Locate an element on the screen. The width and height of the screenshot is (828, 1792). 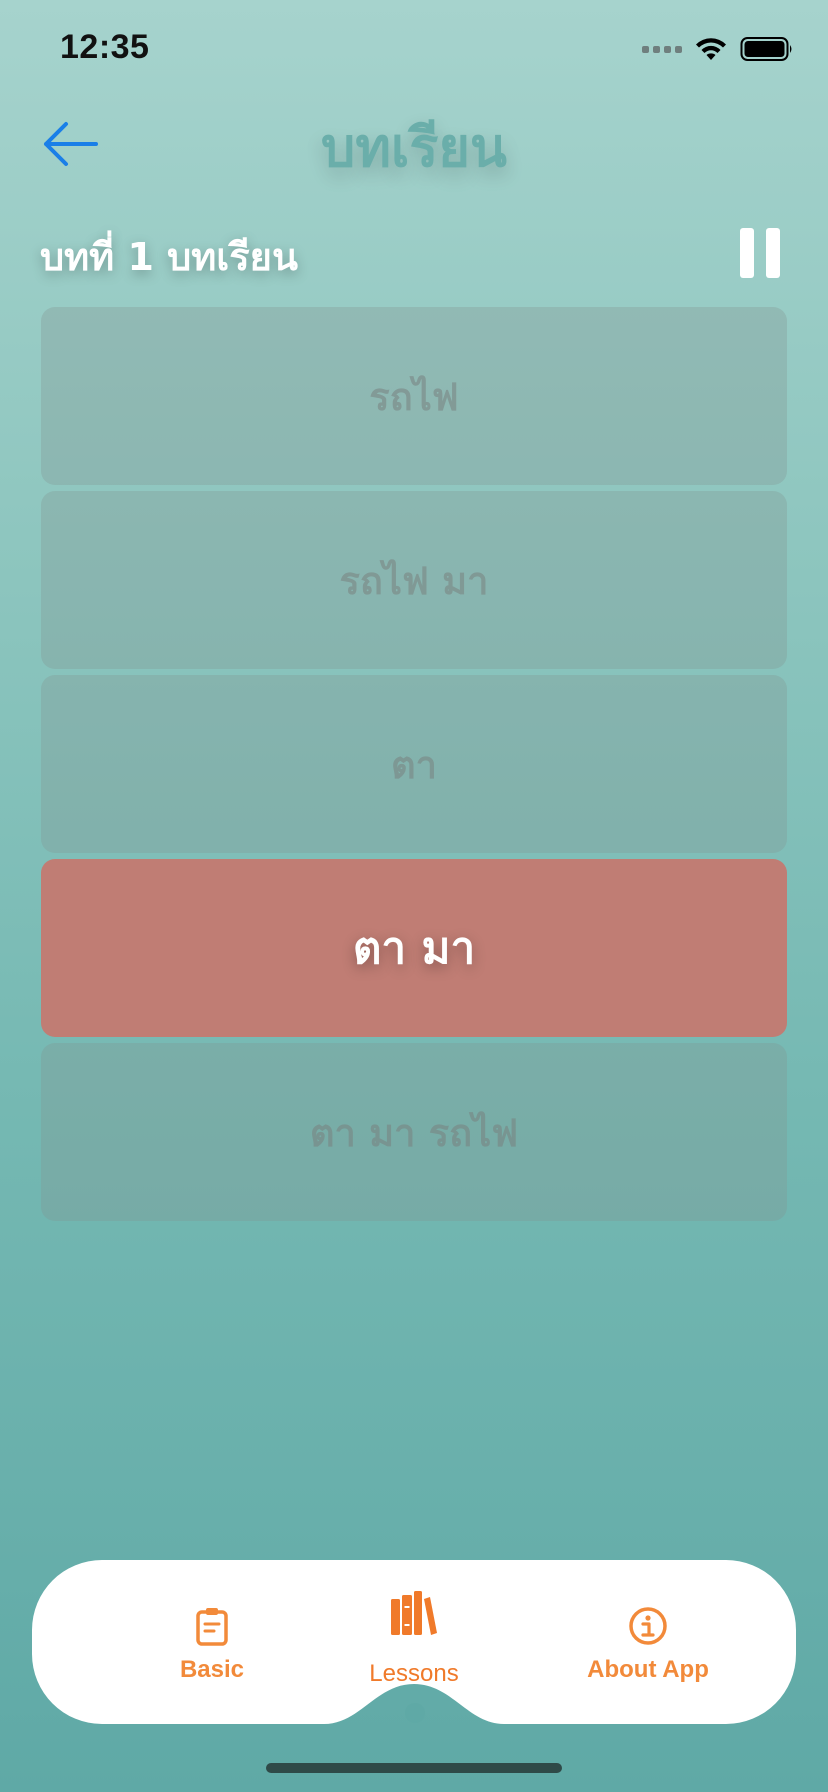
tab-label: Lessons is located at coordinates (414, 1673).